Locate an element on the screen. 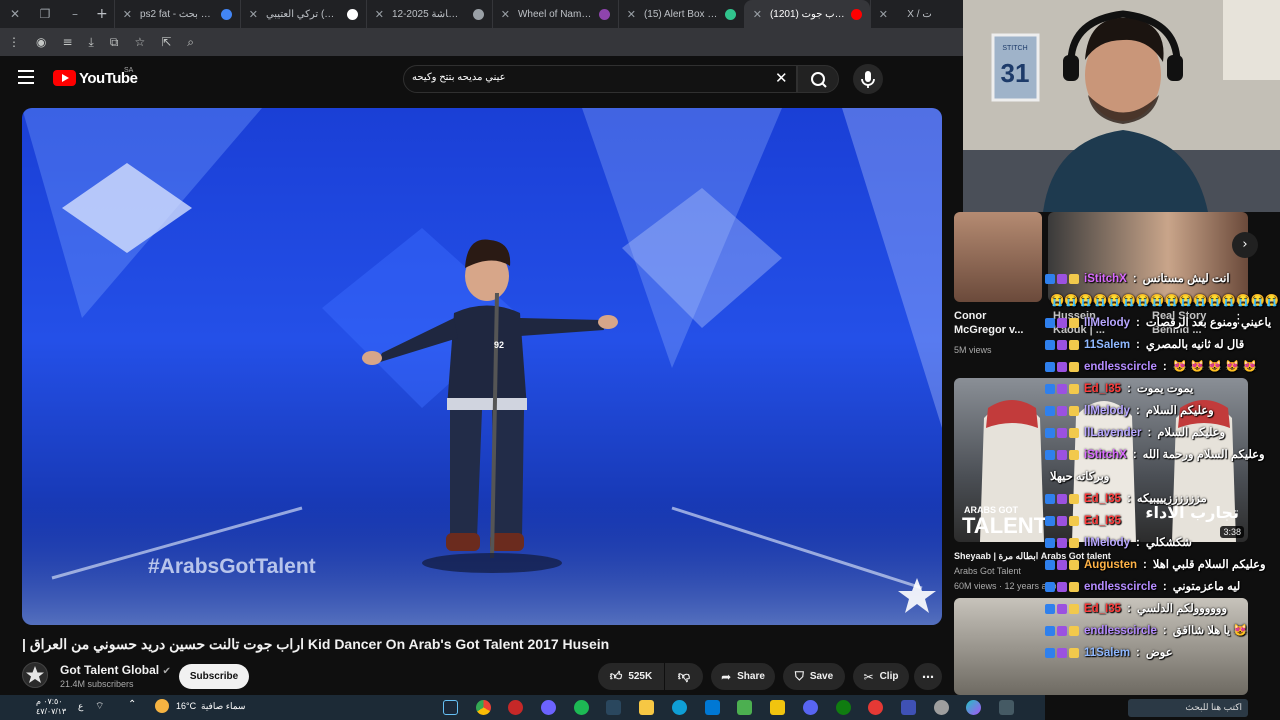  hamburger-menu-icon is located at coordinates (26, 77).